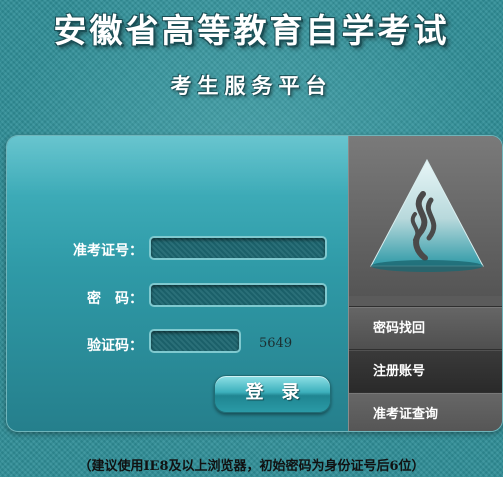 The image size is (503, 477). What do you see at coordinates (108, 251) in the screenshot?
I see `exam-id-label: 准考证号：` at bounding box center [108, 251].